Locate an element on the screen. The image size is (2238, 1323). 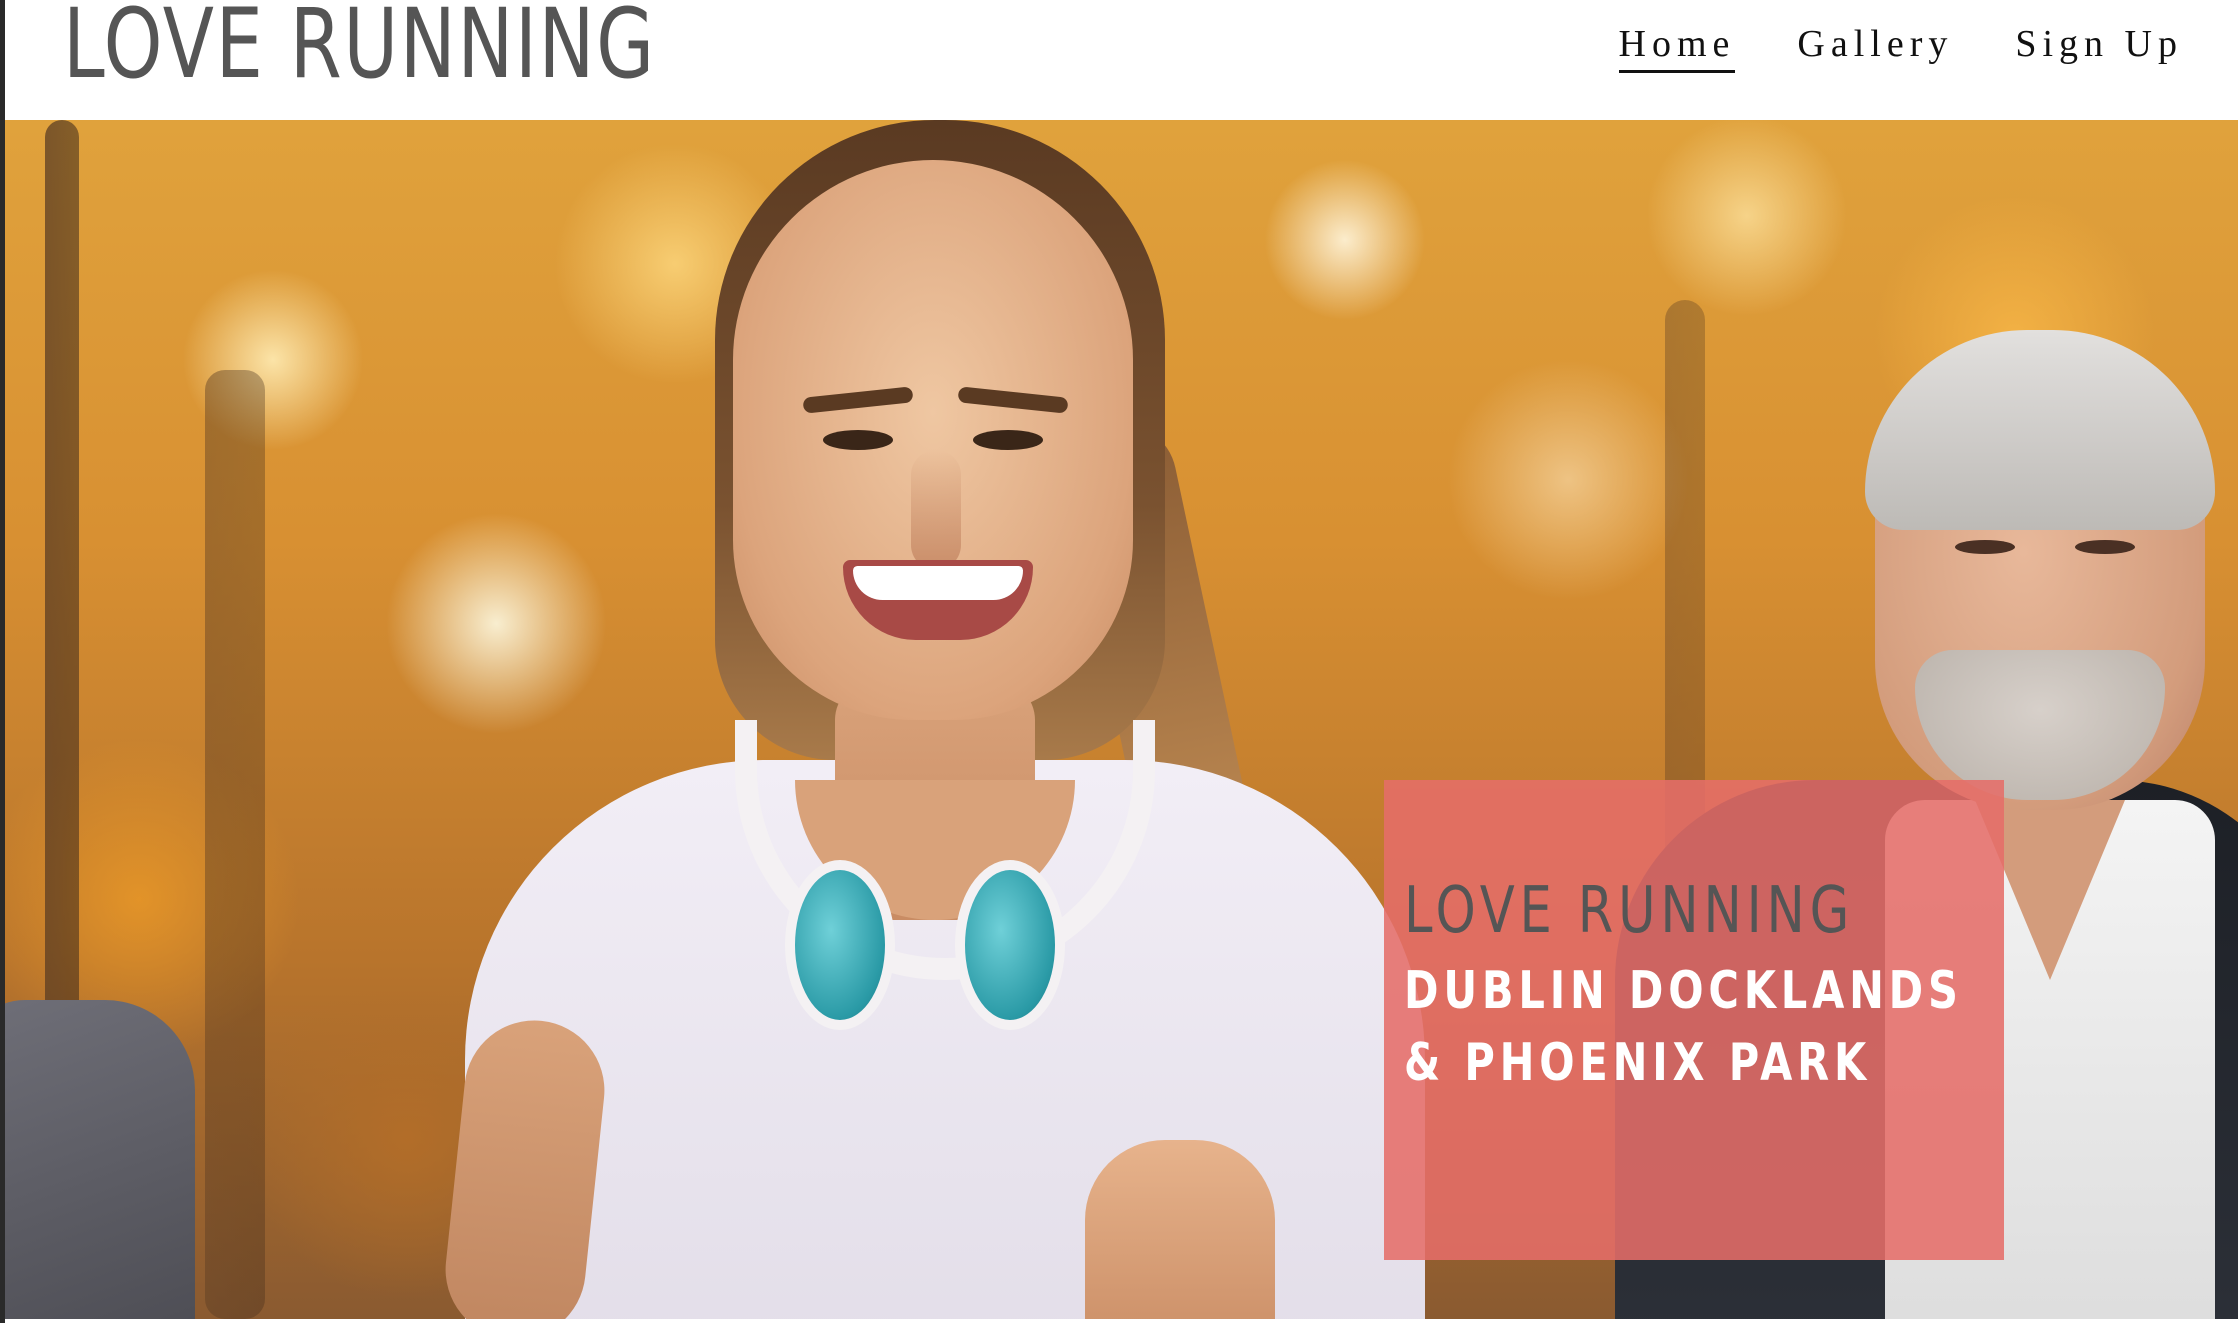
grey-hair is located at coordinates (2040, 430).